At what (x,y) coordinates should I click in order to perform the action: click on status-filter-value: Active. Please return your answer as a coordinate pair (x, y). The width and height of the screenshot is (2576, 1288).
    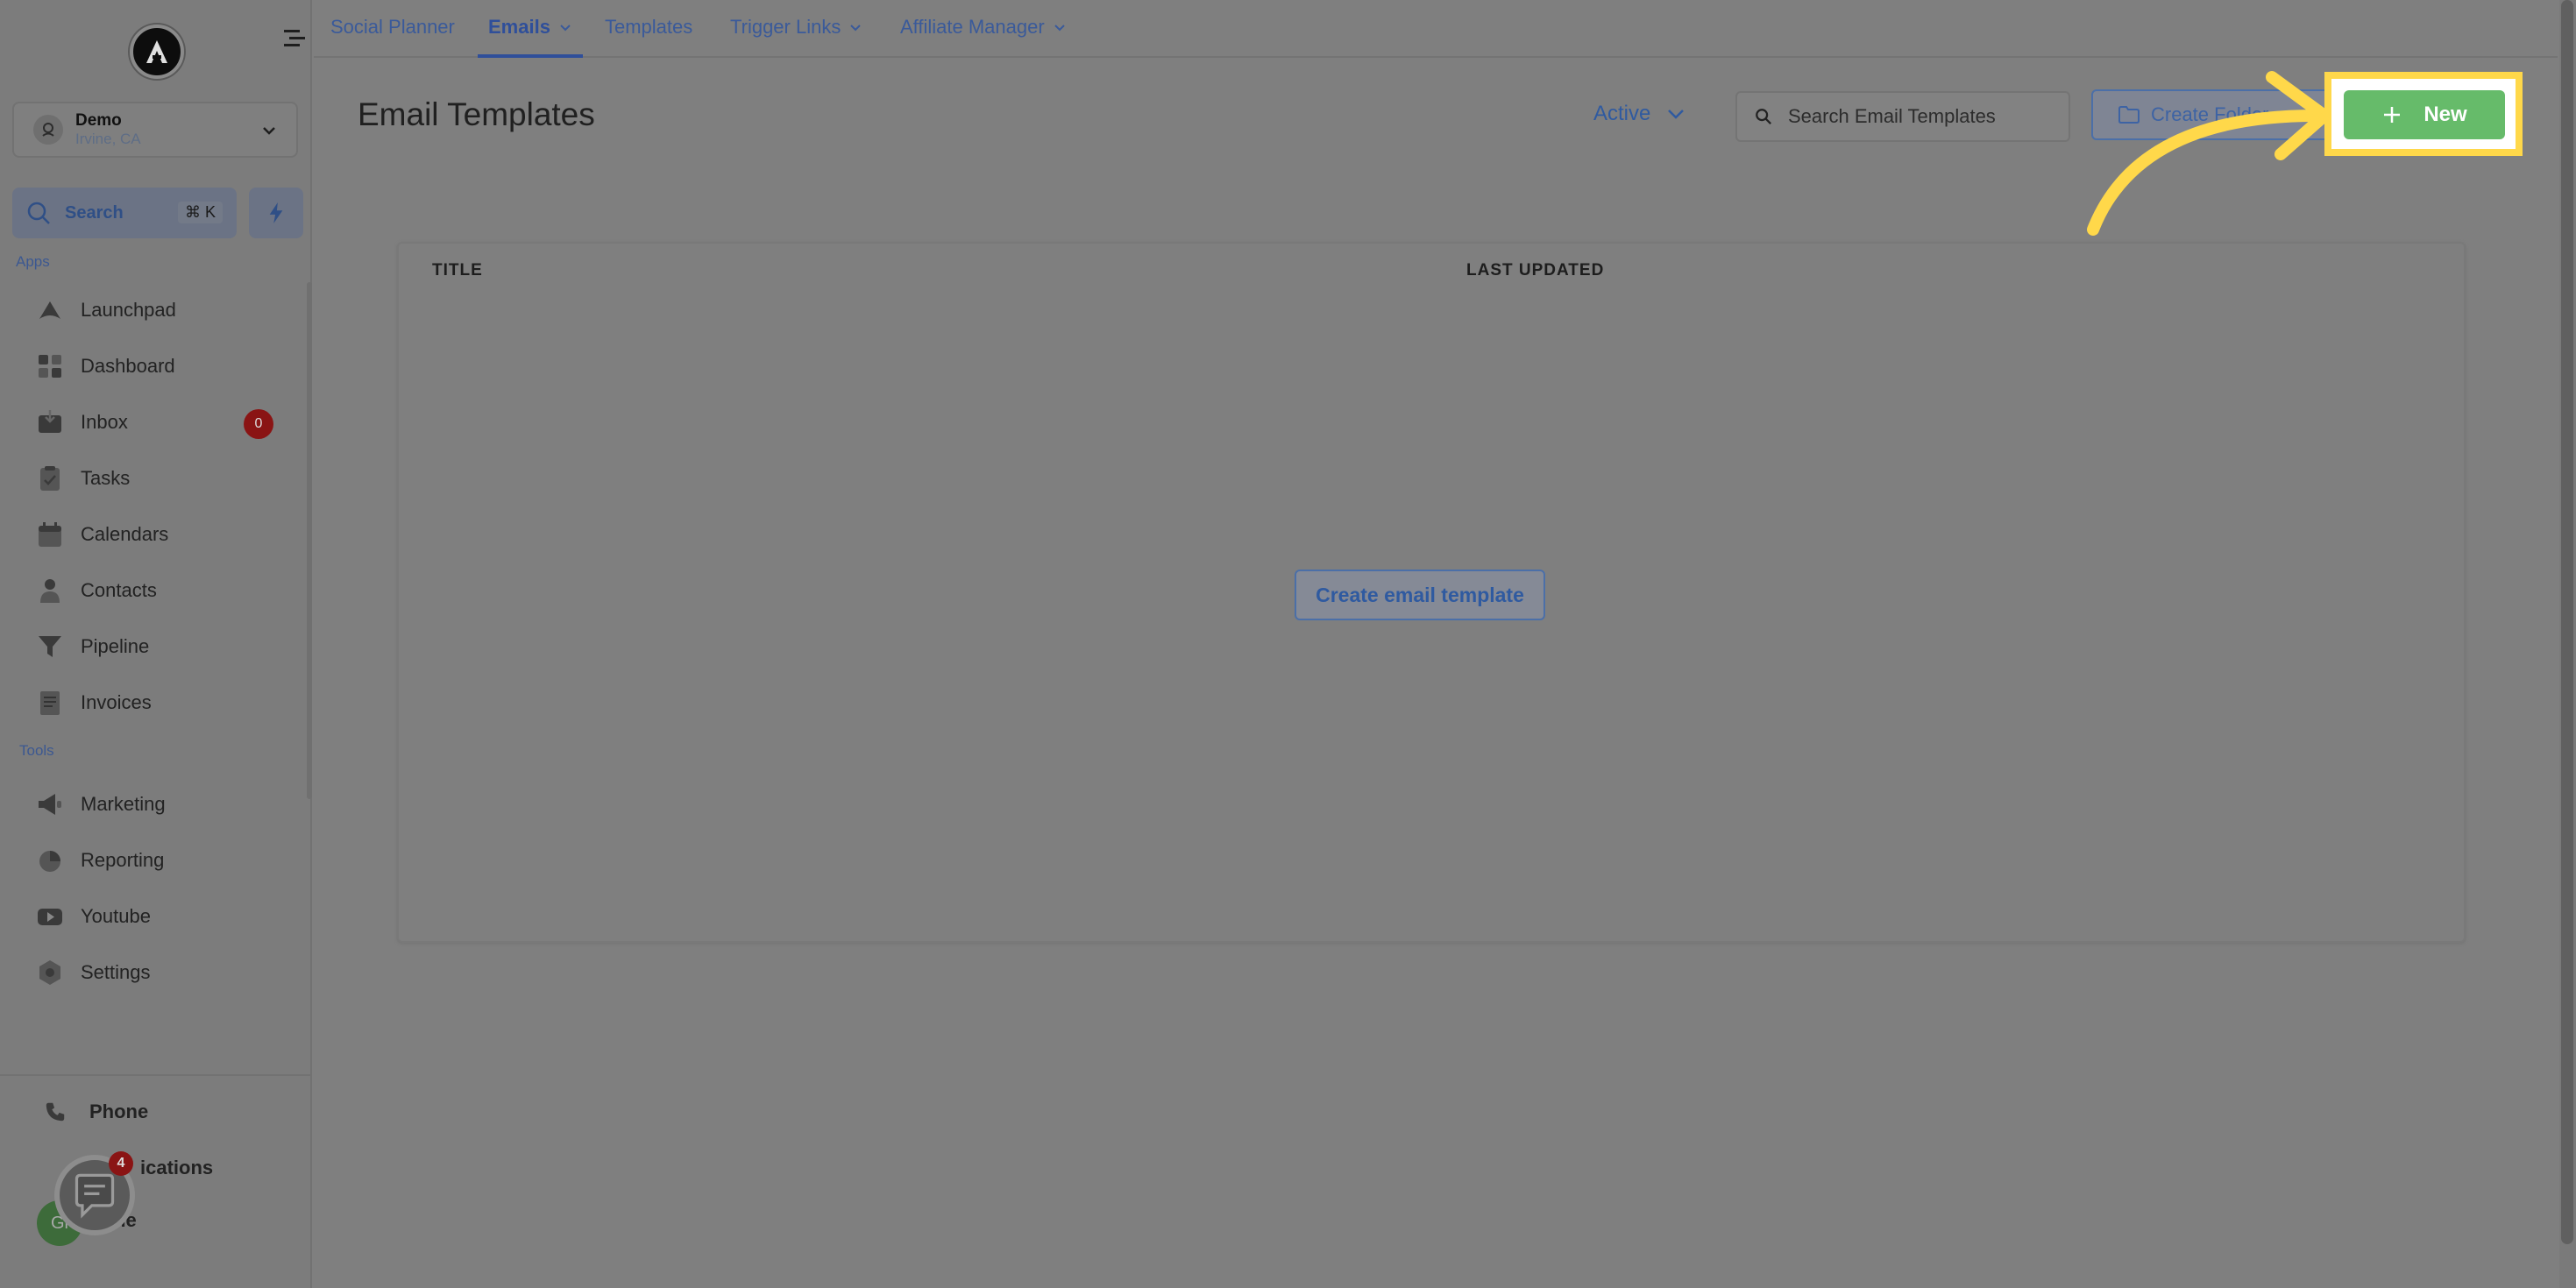
    Looking at the image, I should click on (1622, 113).